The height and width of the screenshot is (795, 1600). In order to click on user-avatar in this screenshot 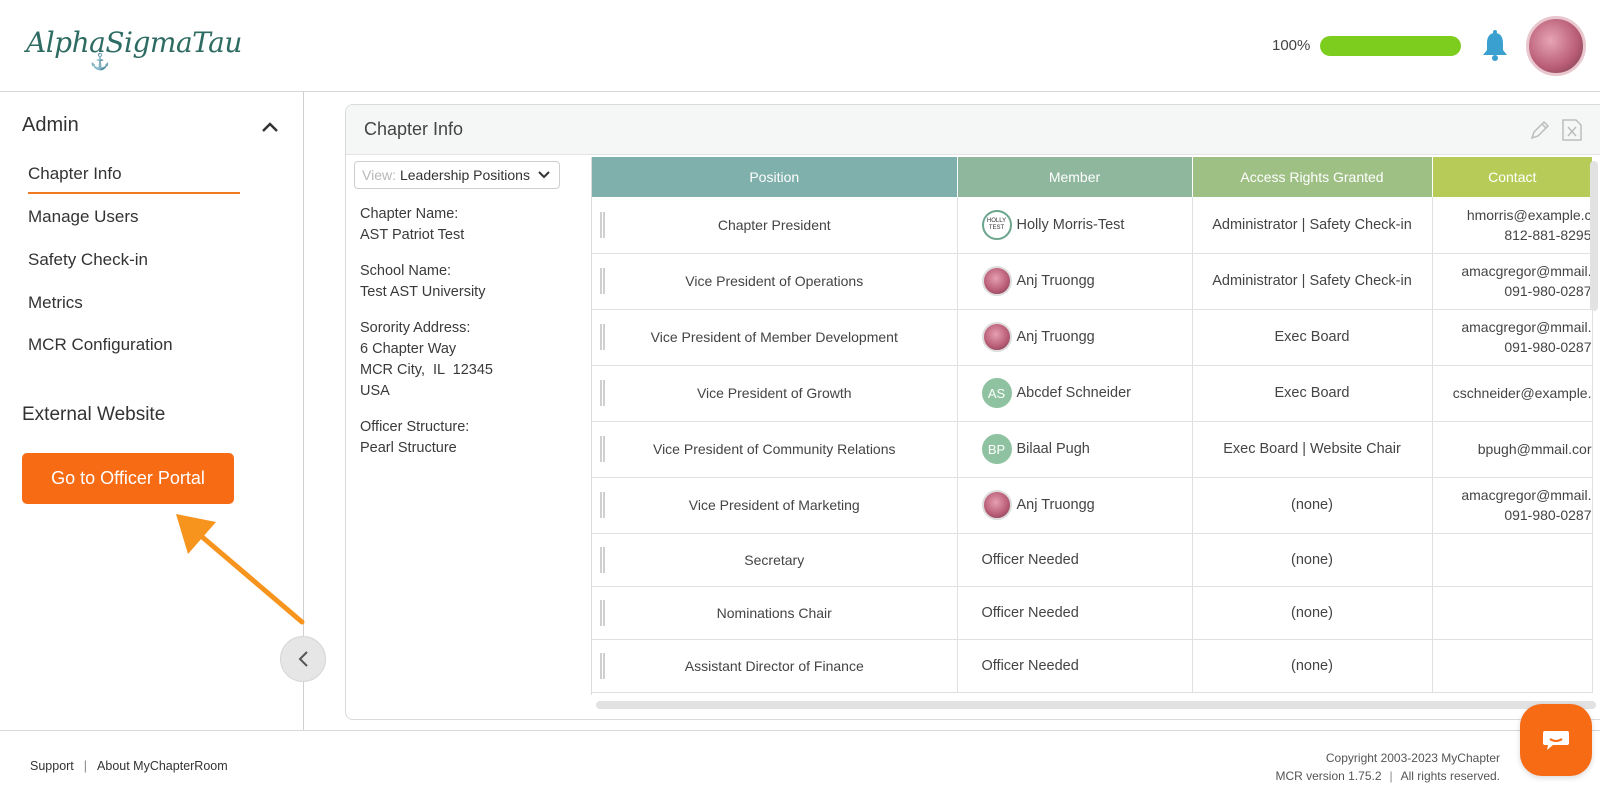, I will do `click(1556, 46)`.